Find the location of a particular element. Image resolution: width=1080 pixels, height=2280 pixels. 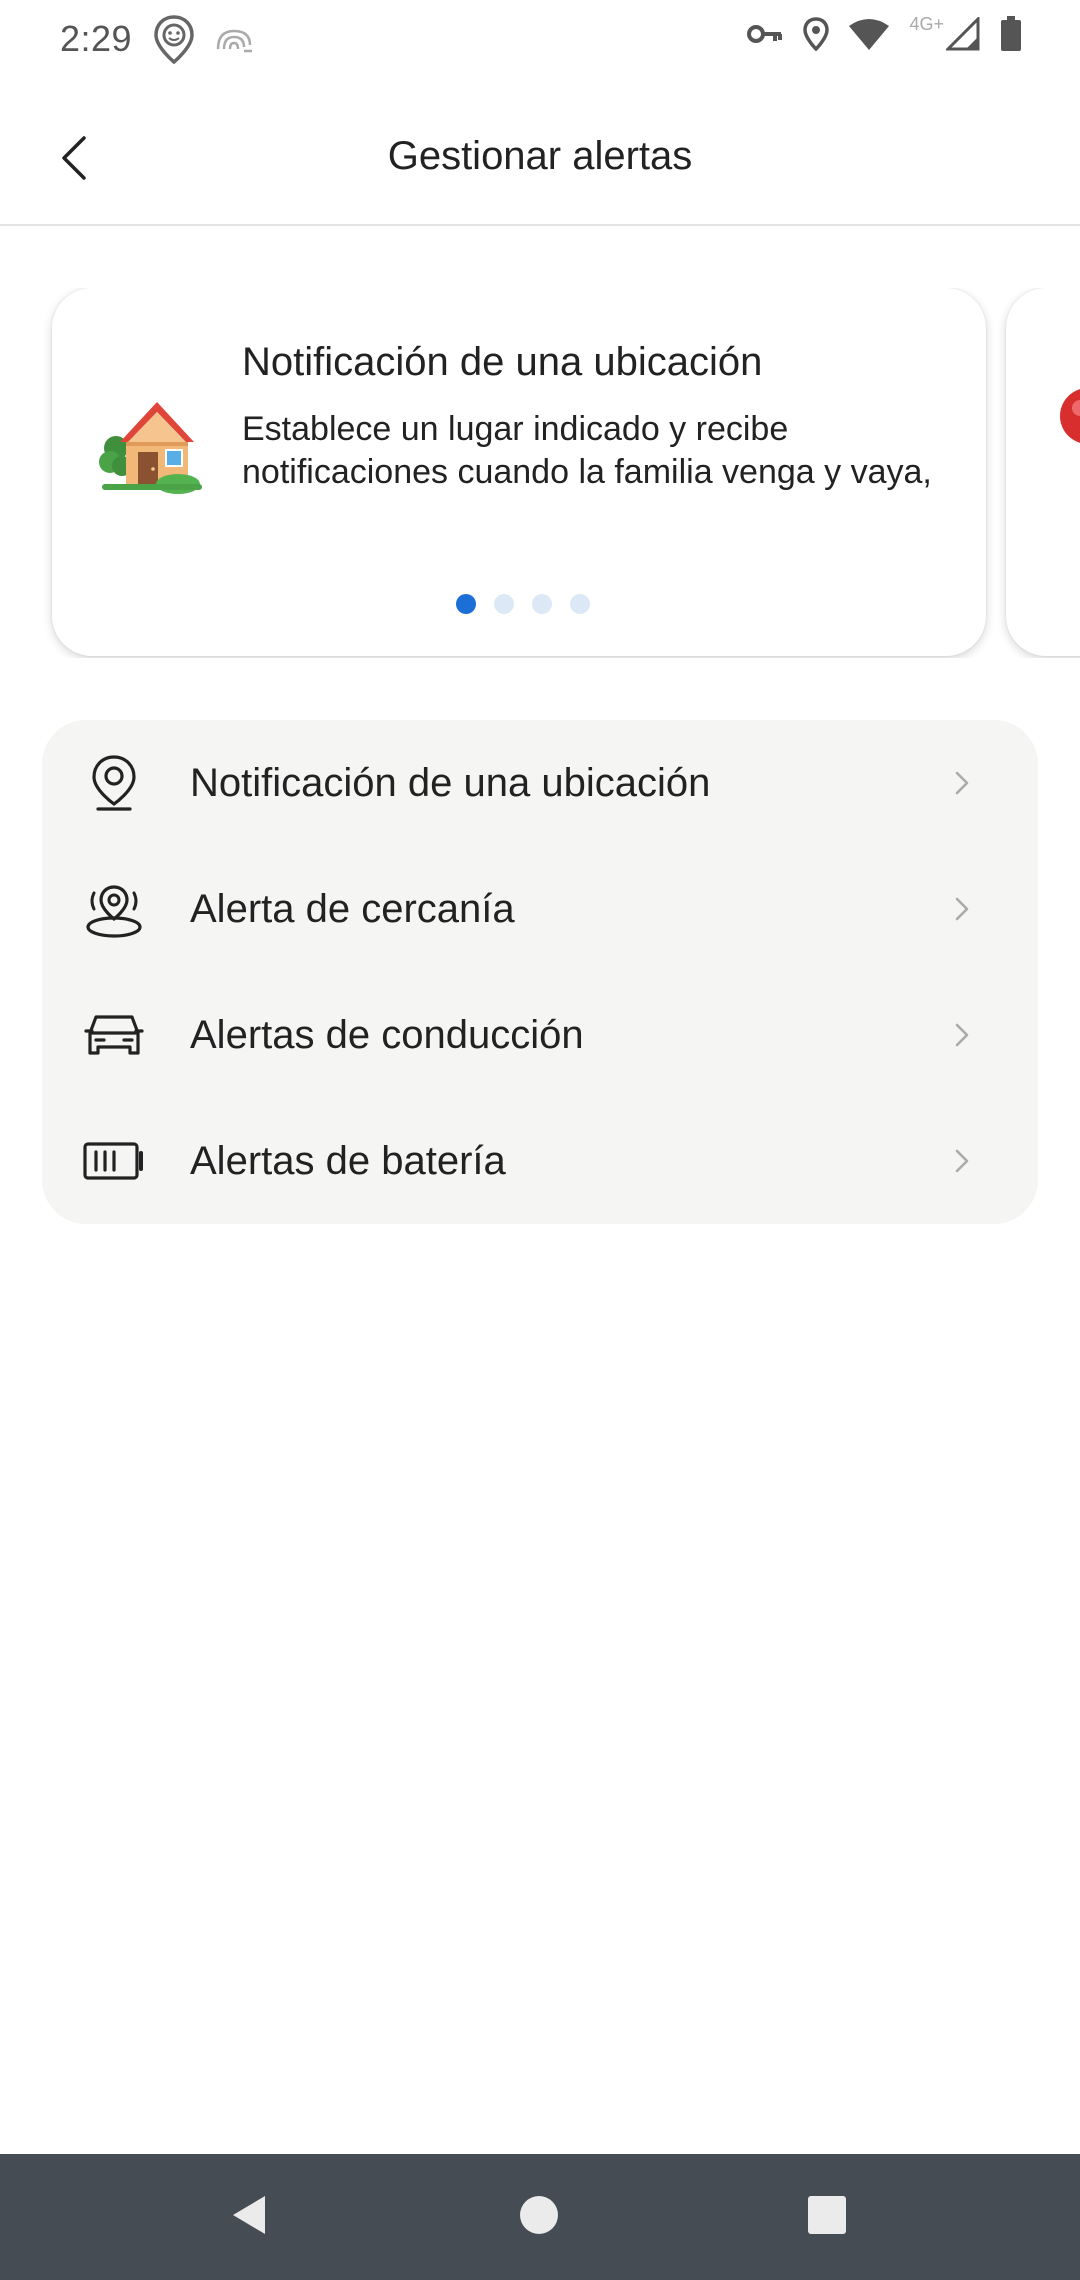

page-title: Gestionar alertas is located at coordinates (540, 156).